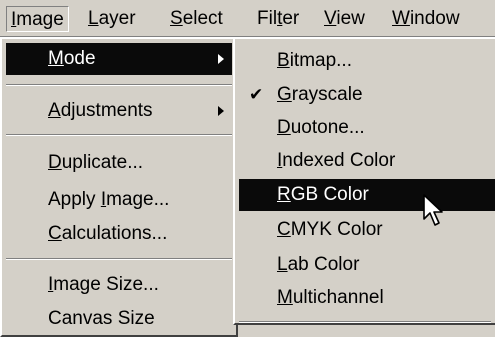 The height and width of the screenshot is (337, 495). Describe the element at coordinates (247, 18) in the screenshot. I see `menu-bar: Image Layer Select Filter View Window` at that location.